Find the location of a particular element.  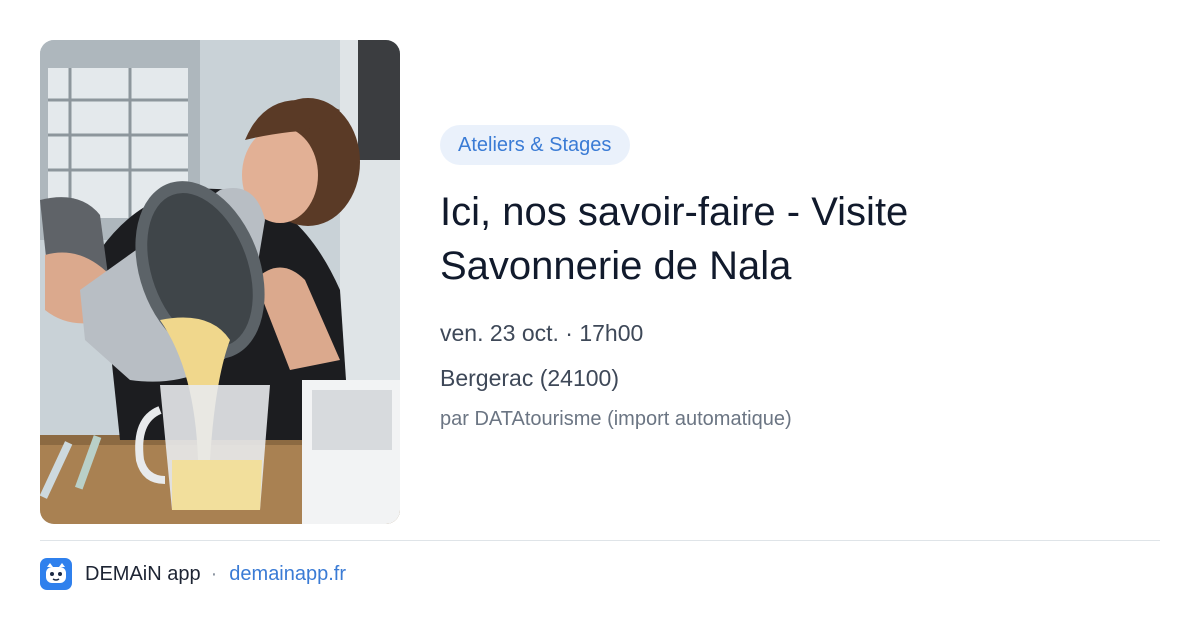

event-date-time: ven. 23 oct. · 17h00 is located at coordinates (542, 333).